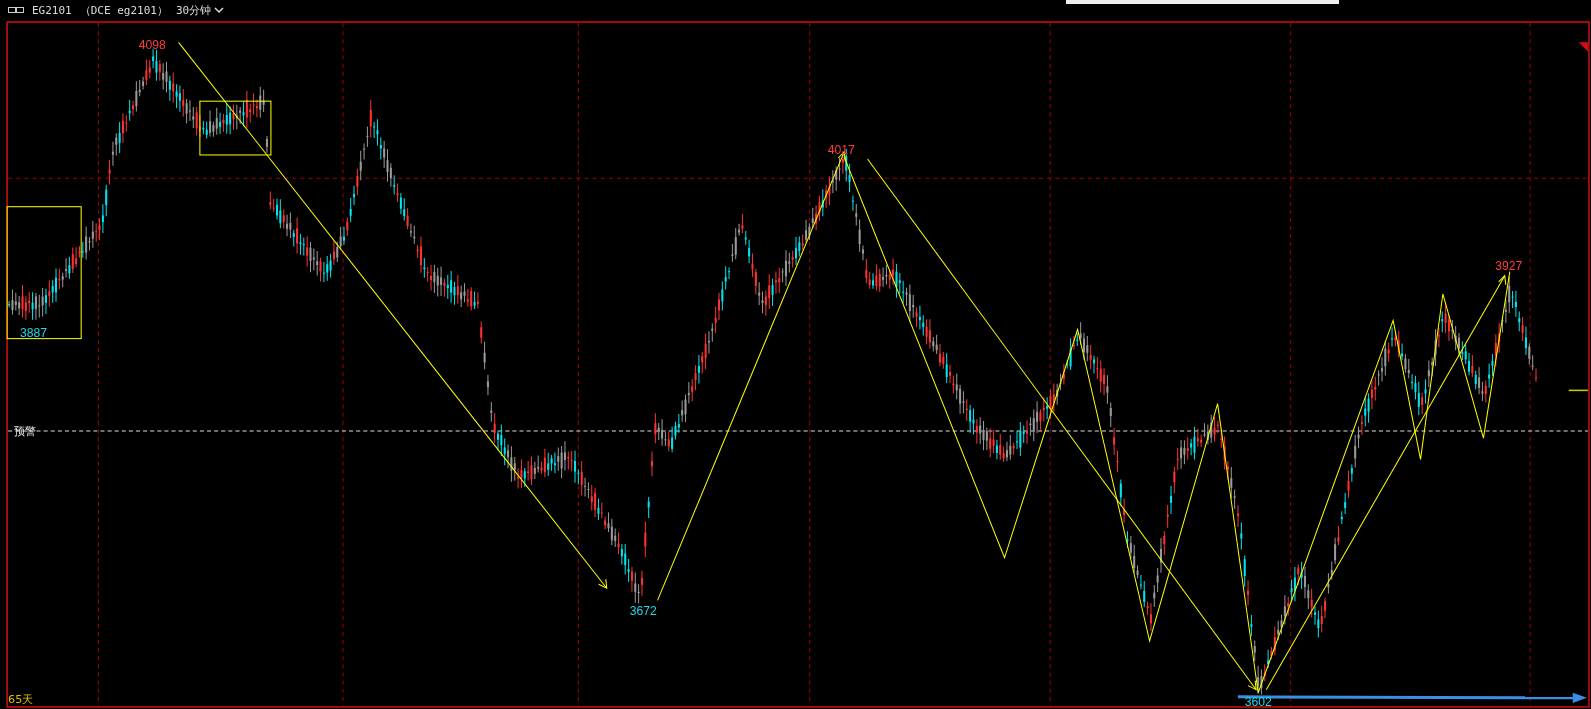 The height and width of the screenshot is (709, 1591). What do you see at coordinates (33, 332) in the screenshot?
I see `price-label: 3887` at bounding box center [33, 332].